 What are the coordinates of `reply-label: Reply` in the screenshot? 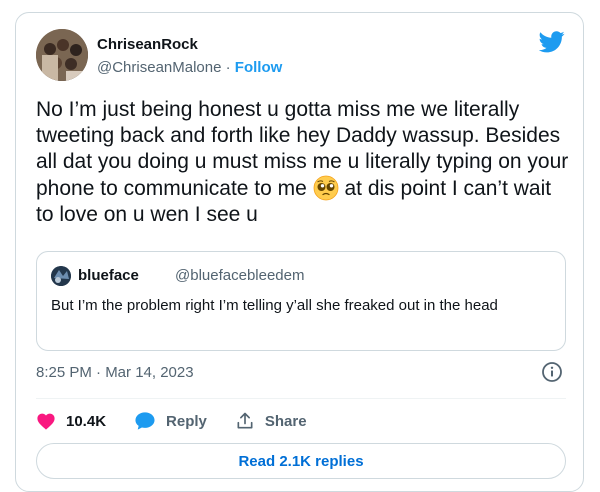 It's located at (186, 421).